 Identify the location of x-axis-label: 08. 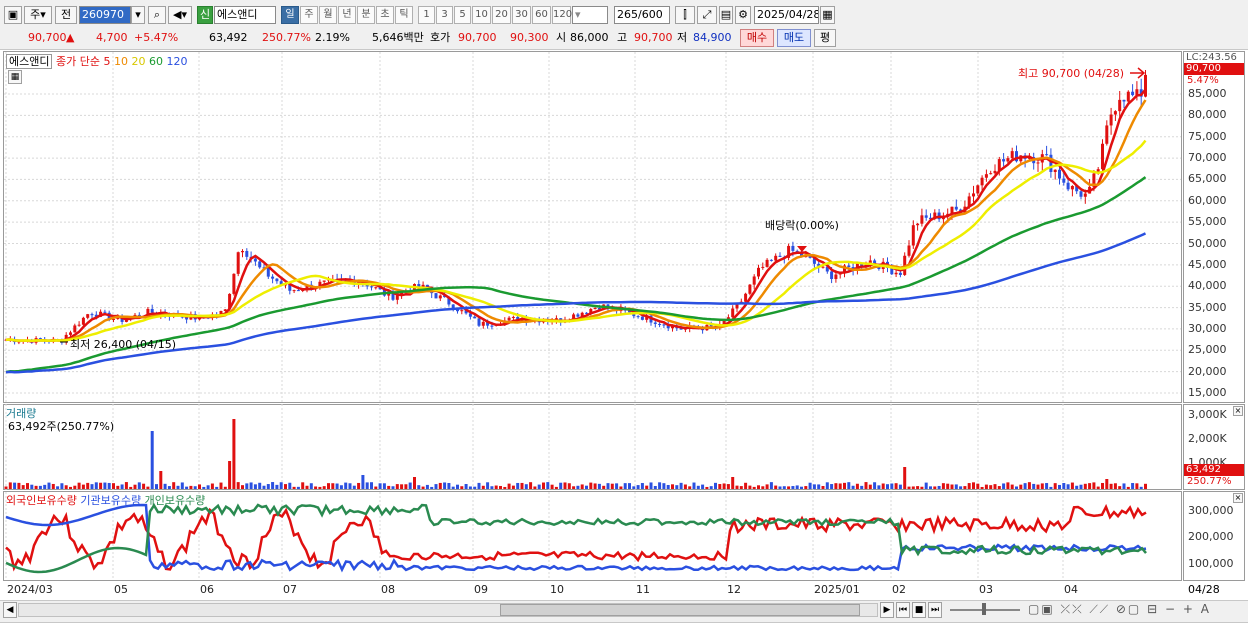
(388, 589).